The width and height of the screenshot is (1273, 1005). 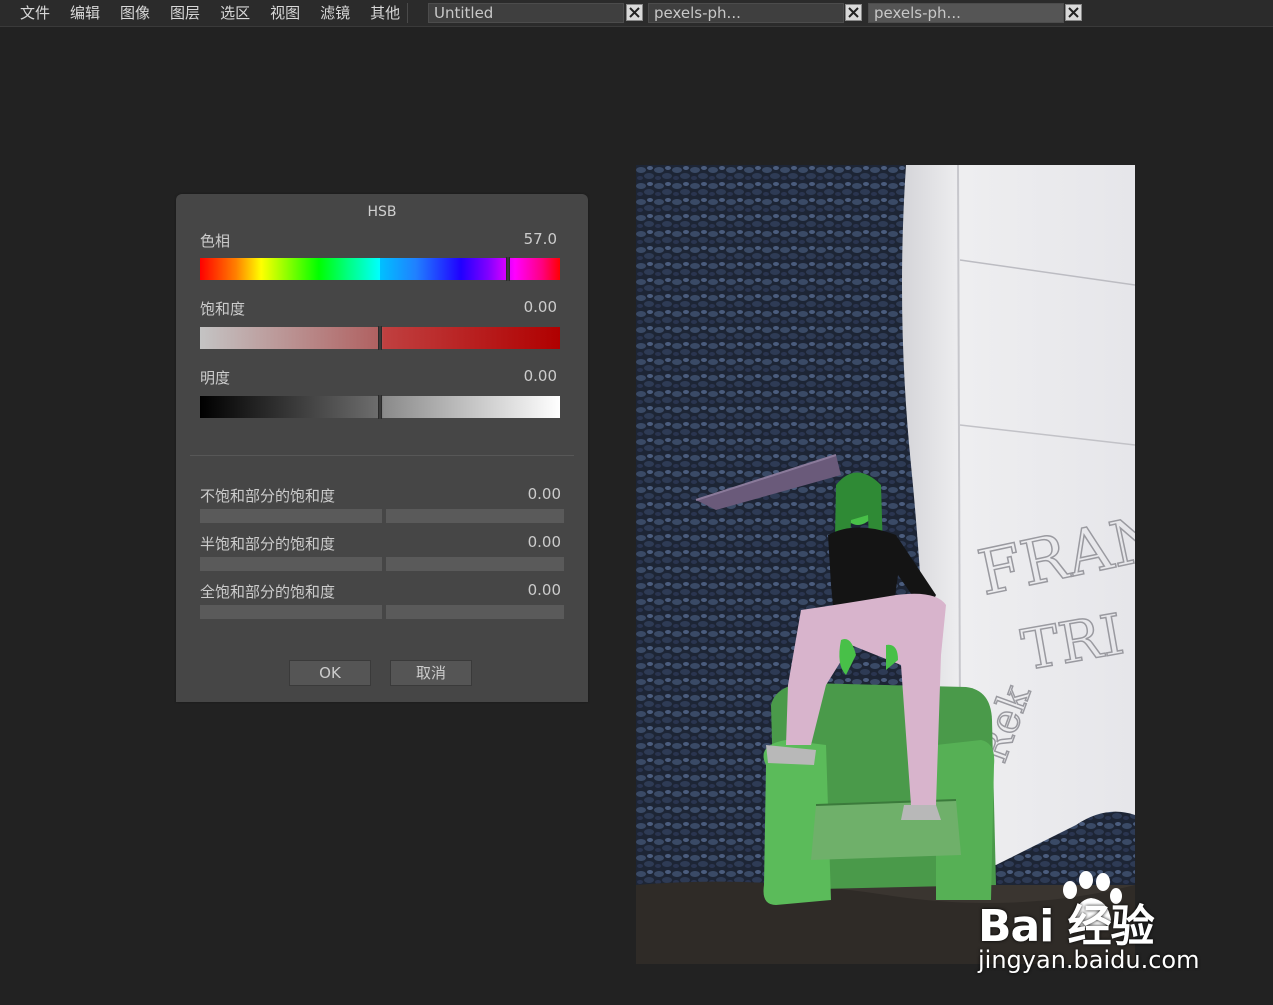 I want to click on saturation-slider, so click(x=380, y=338).